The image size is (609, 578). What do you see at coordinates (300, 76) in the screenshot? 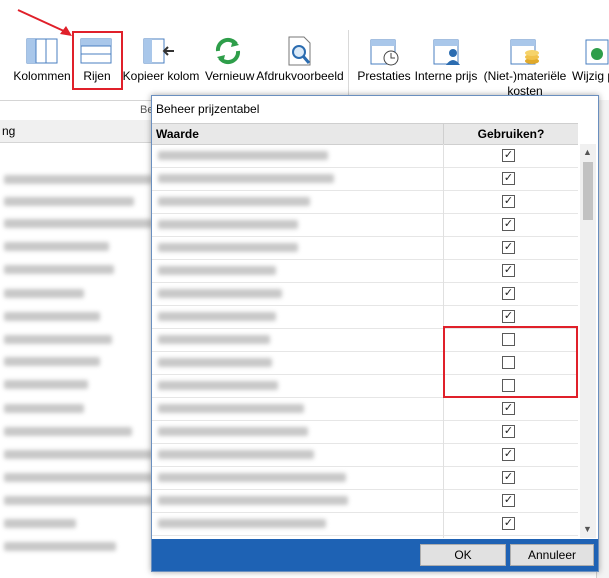
I see `print-preview-button: Afdrukvoorbeeld` at bounding box center [300, 76].